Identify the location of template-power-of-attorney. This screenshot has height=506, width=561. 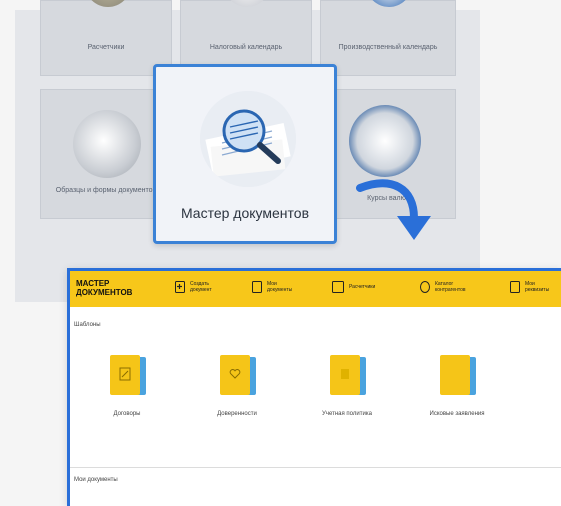
(238, 375).